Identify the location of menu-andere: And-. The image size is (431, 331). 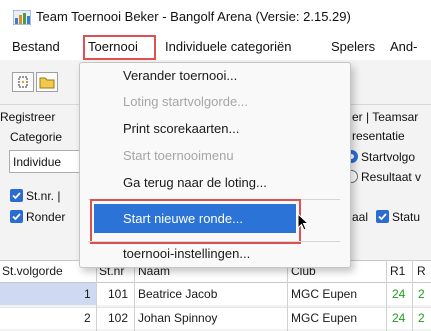
(403, 46).